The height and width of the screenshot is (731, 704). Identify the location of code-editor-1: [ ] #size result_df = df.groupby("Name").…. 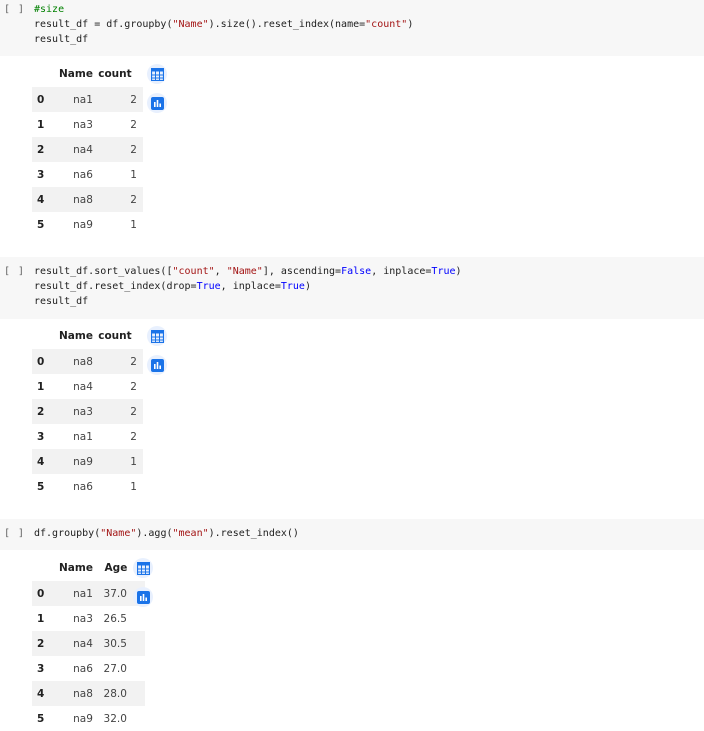
(352, 28).